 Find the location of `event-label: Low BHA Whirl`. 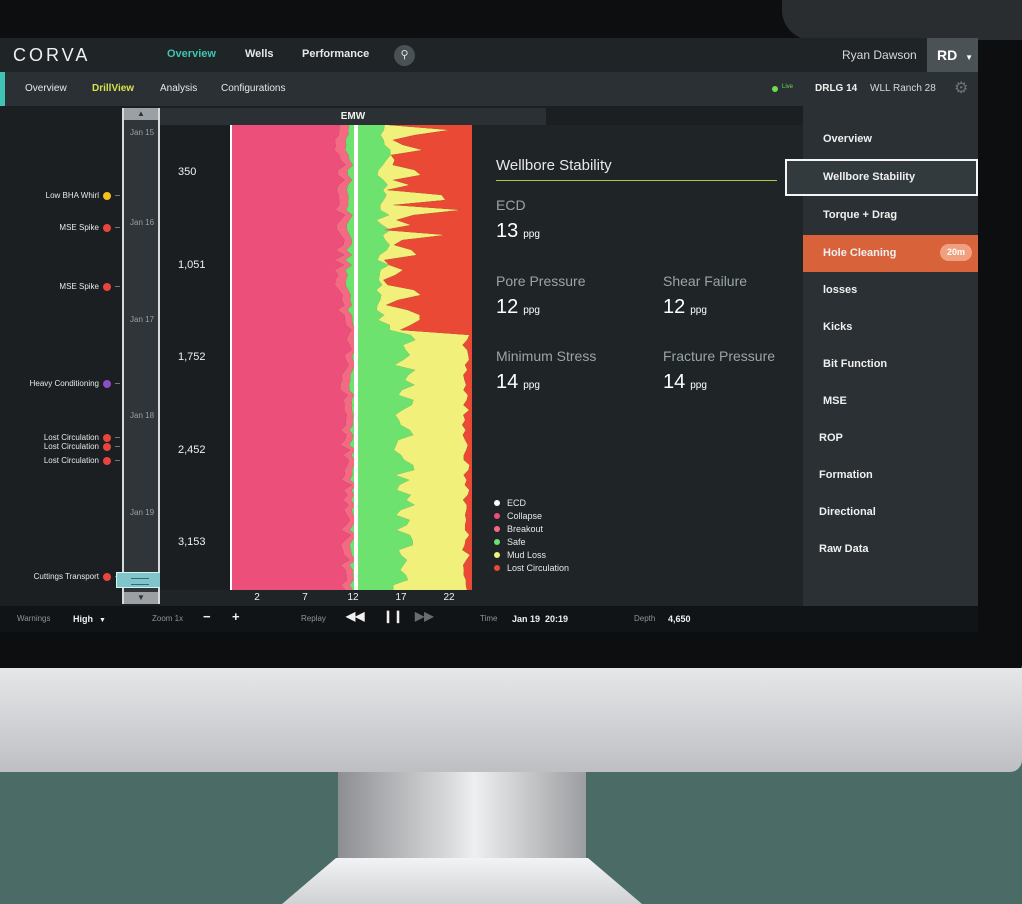

event-label: Low BHA Whirl is located at coordinates (72, 195).